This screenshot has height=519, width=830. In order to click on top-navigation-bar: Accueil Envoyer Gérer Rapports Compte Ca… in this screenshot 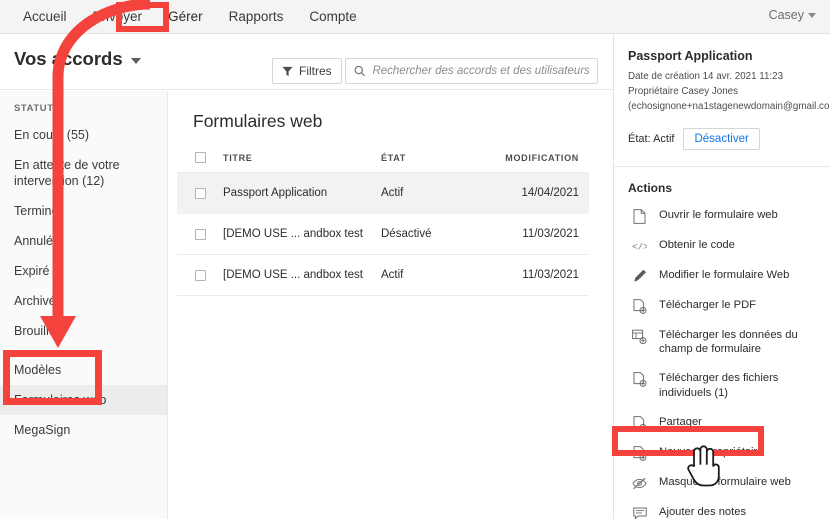, I will do `click(415, 17)`.